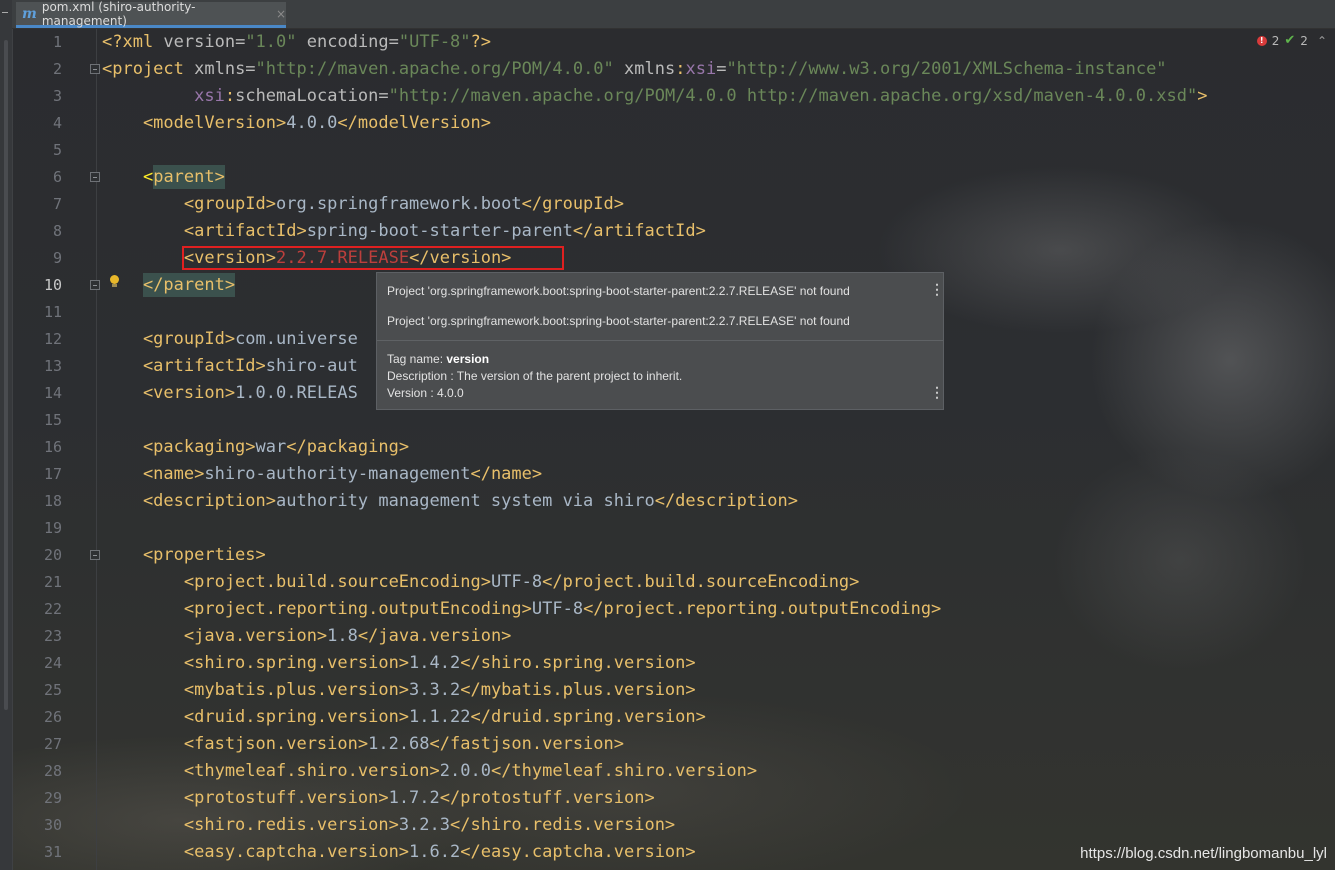  Describe the element at coordinates (37, 501) in the screenshot. I see `line-number: 18` at that location.